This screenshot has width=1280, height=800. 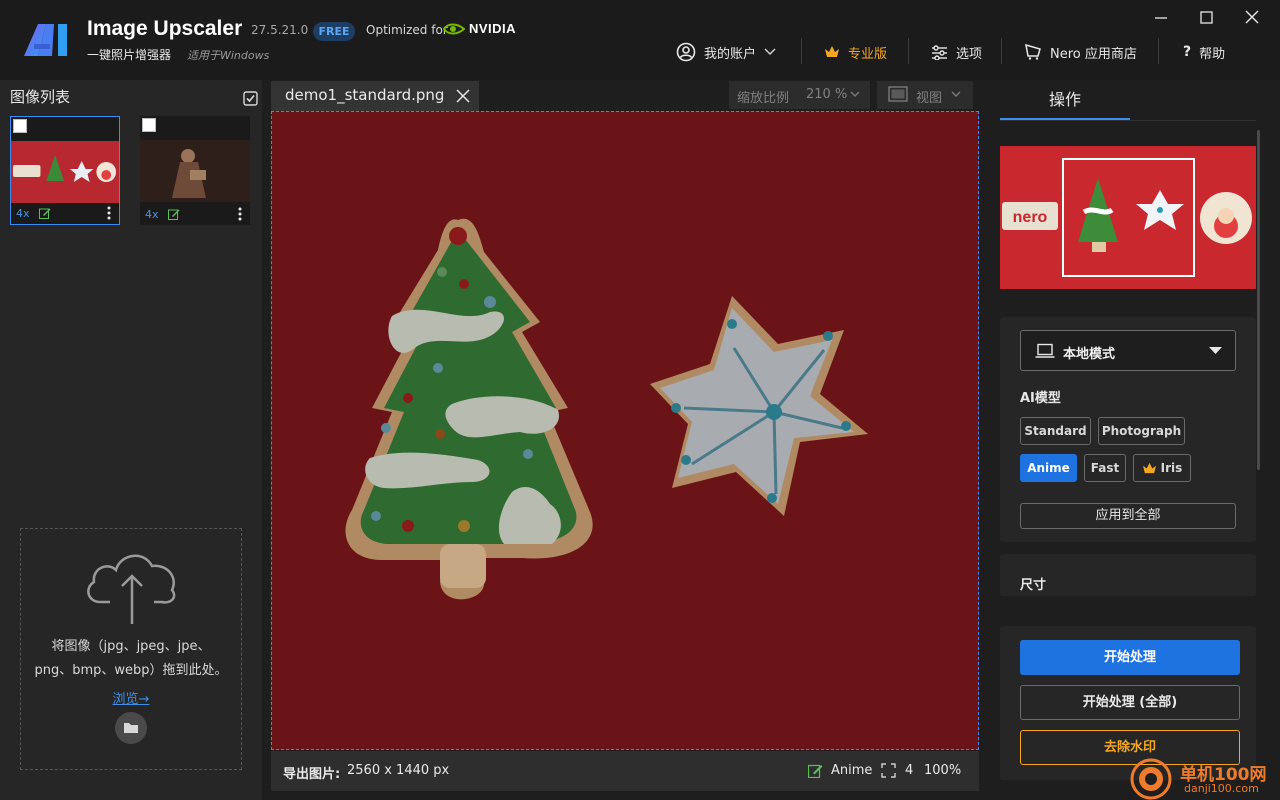 What do you see at coordinates (131, 670) in the screenshot?
I see `drop-zone-text: png、bmp、webp）拖到此处。` at bounding box center [131, 670].